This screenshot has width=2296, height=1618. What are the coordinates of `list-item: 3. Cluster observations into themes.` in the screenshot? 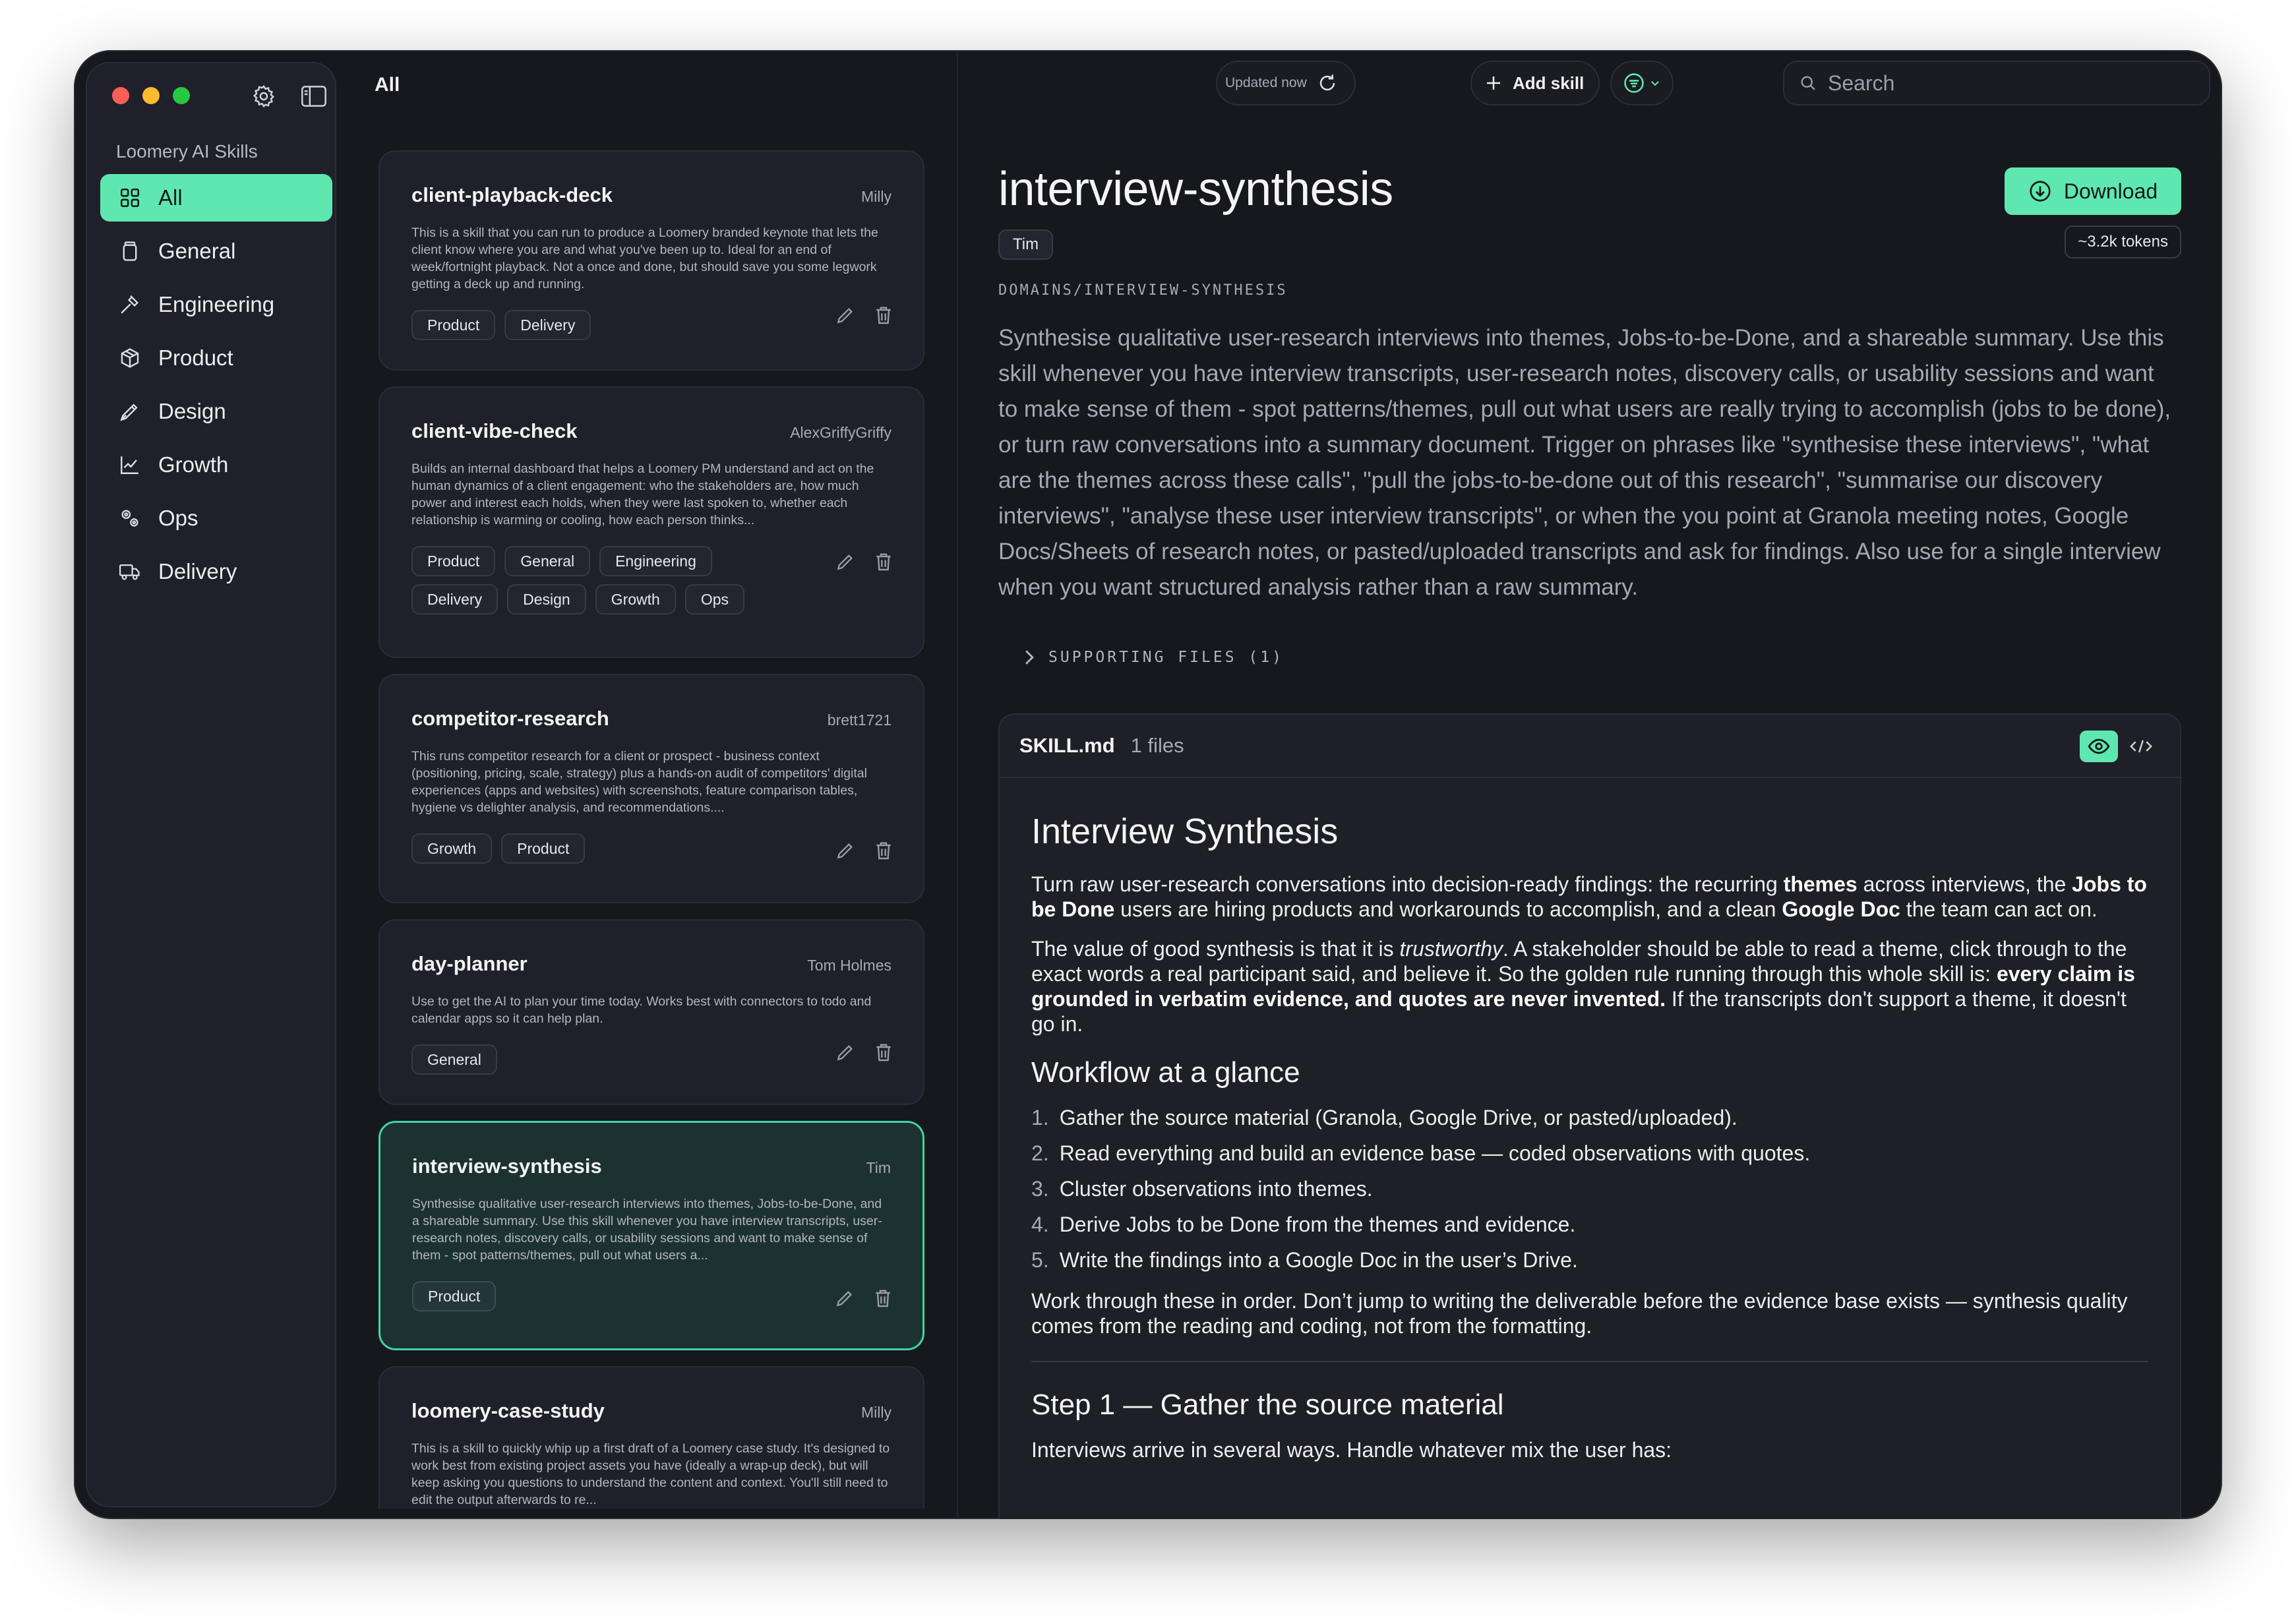 It's located at (1202, 1189).